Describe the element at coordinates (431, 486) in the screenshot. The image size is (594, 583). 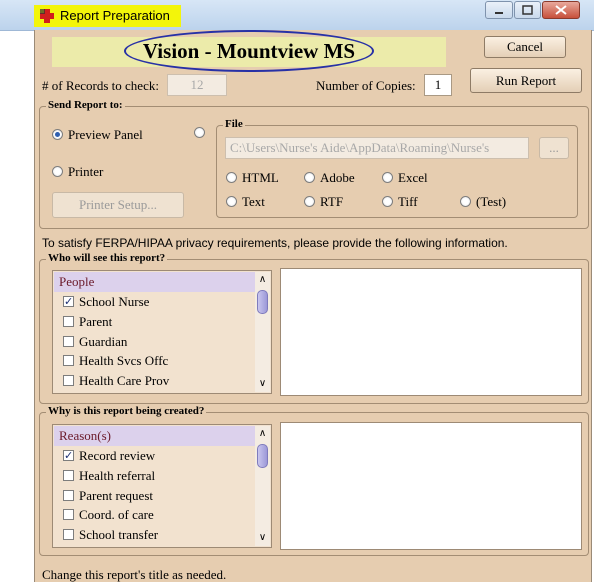
I see `why-notes-textbox` at that location.